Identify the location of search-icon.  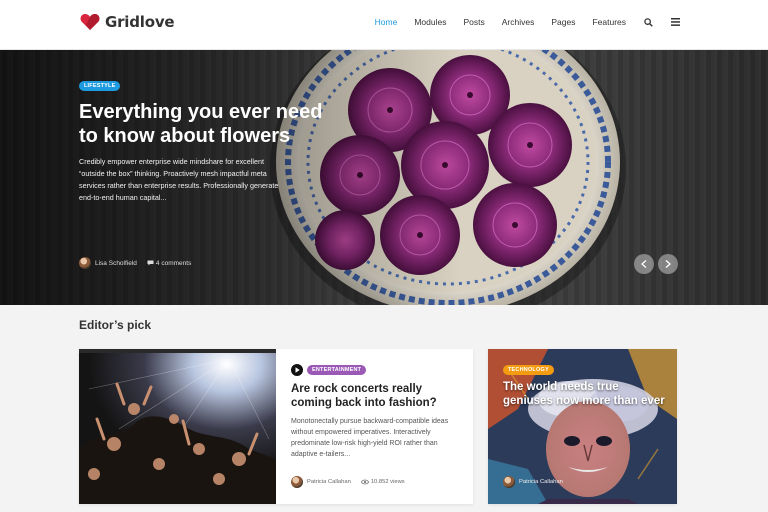
(648, 22).